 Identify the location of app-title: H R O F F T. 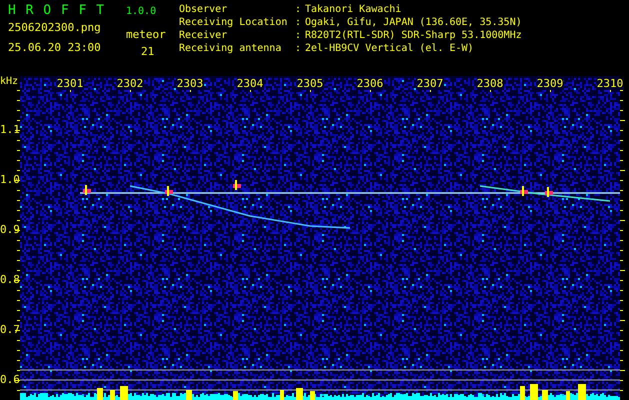
(57, 11).